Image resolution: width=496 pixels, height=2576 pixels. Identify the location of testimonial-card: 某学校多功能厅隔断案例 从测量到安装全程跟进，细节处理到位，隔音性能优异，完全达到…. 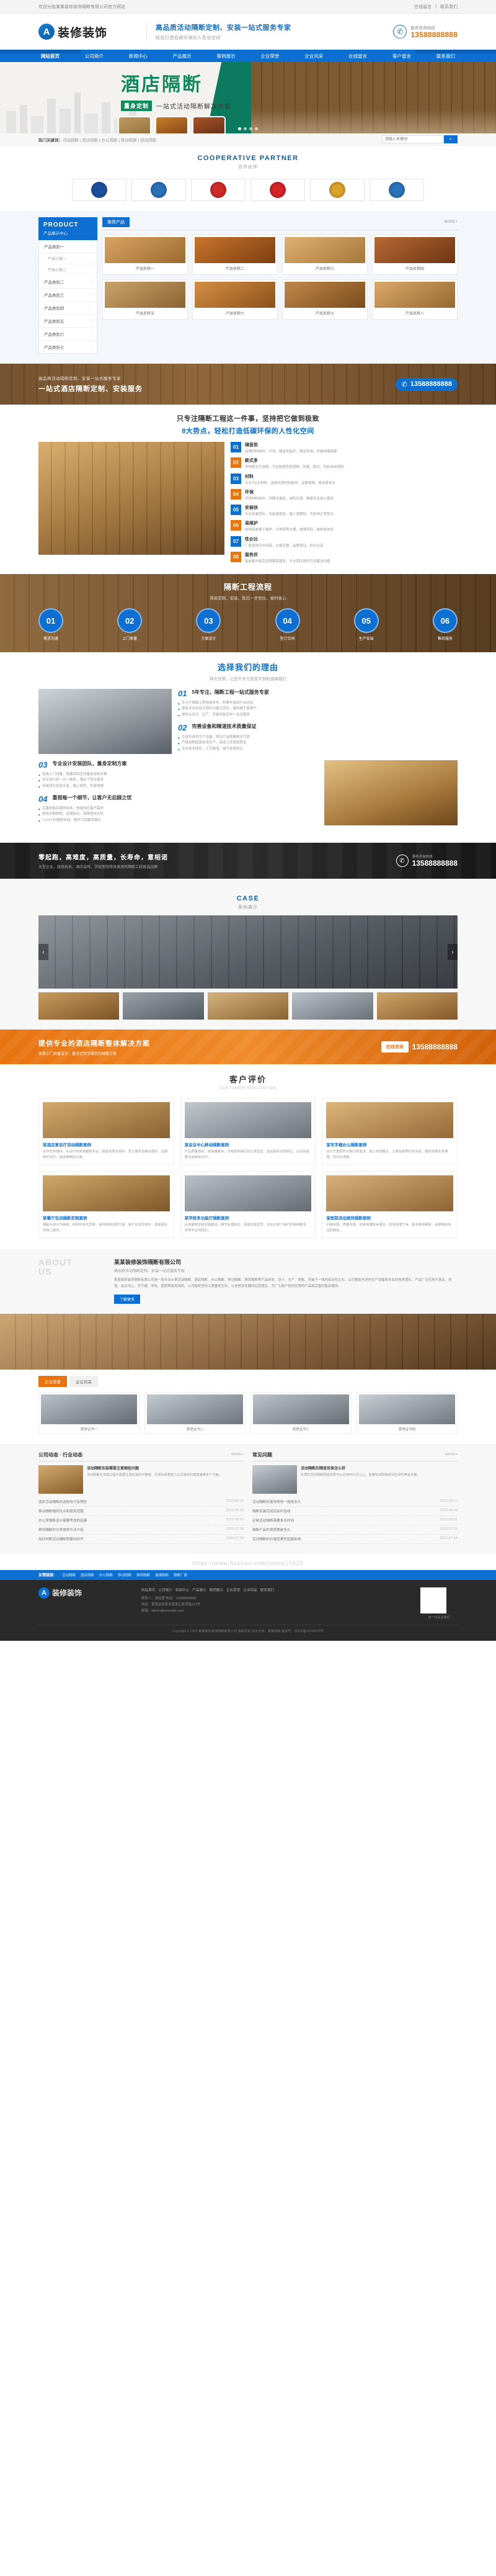
(248, 1204).